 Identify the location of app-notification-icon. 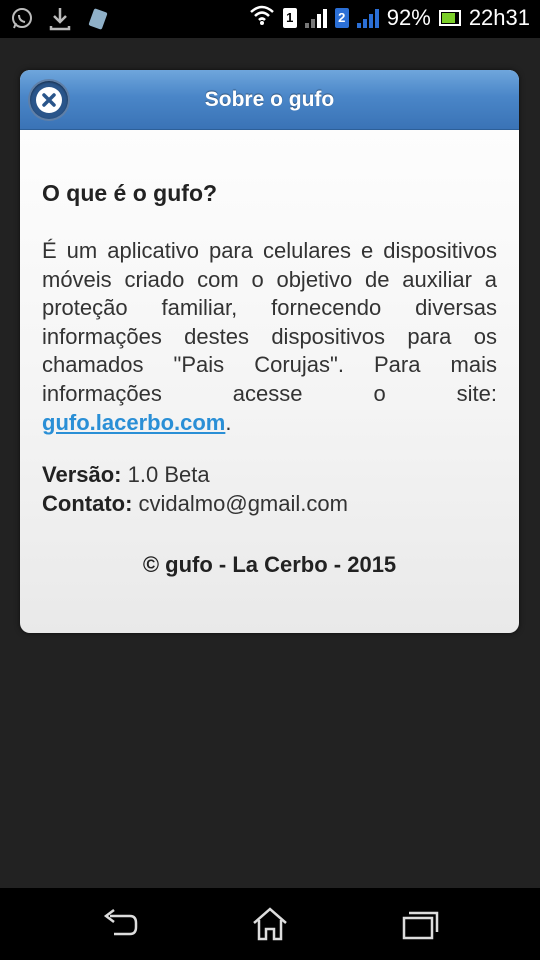
(98, 21).